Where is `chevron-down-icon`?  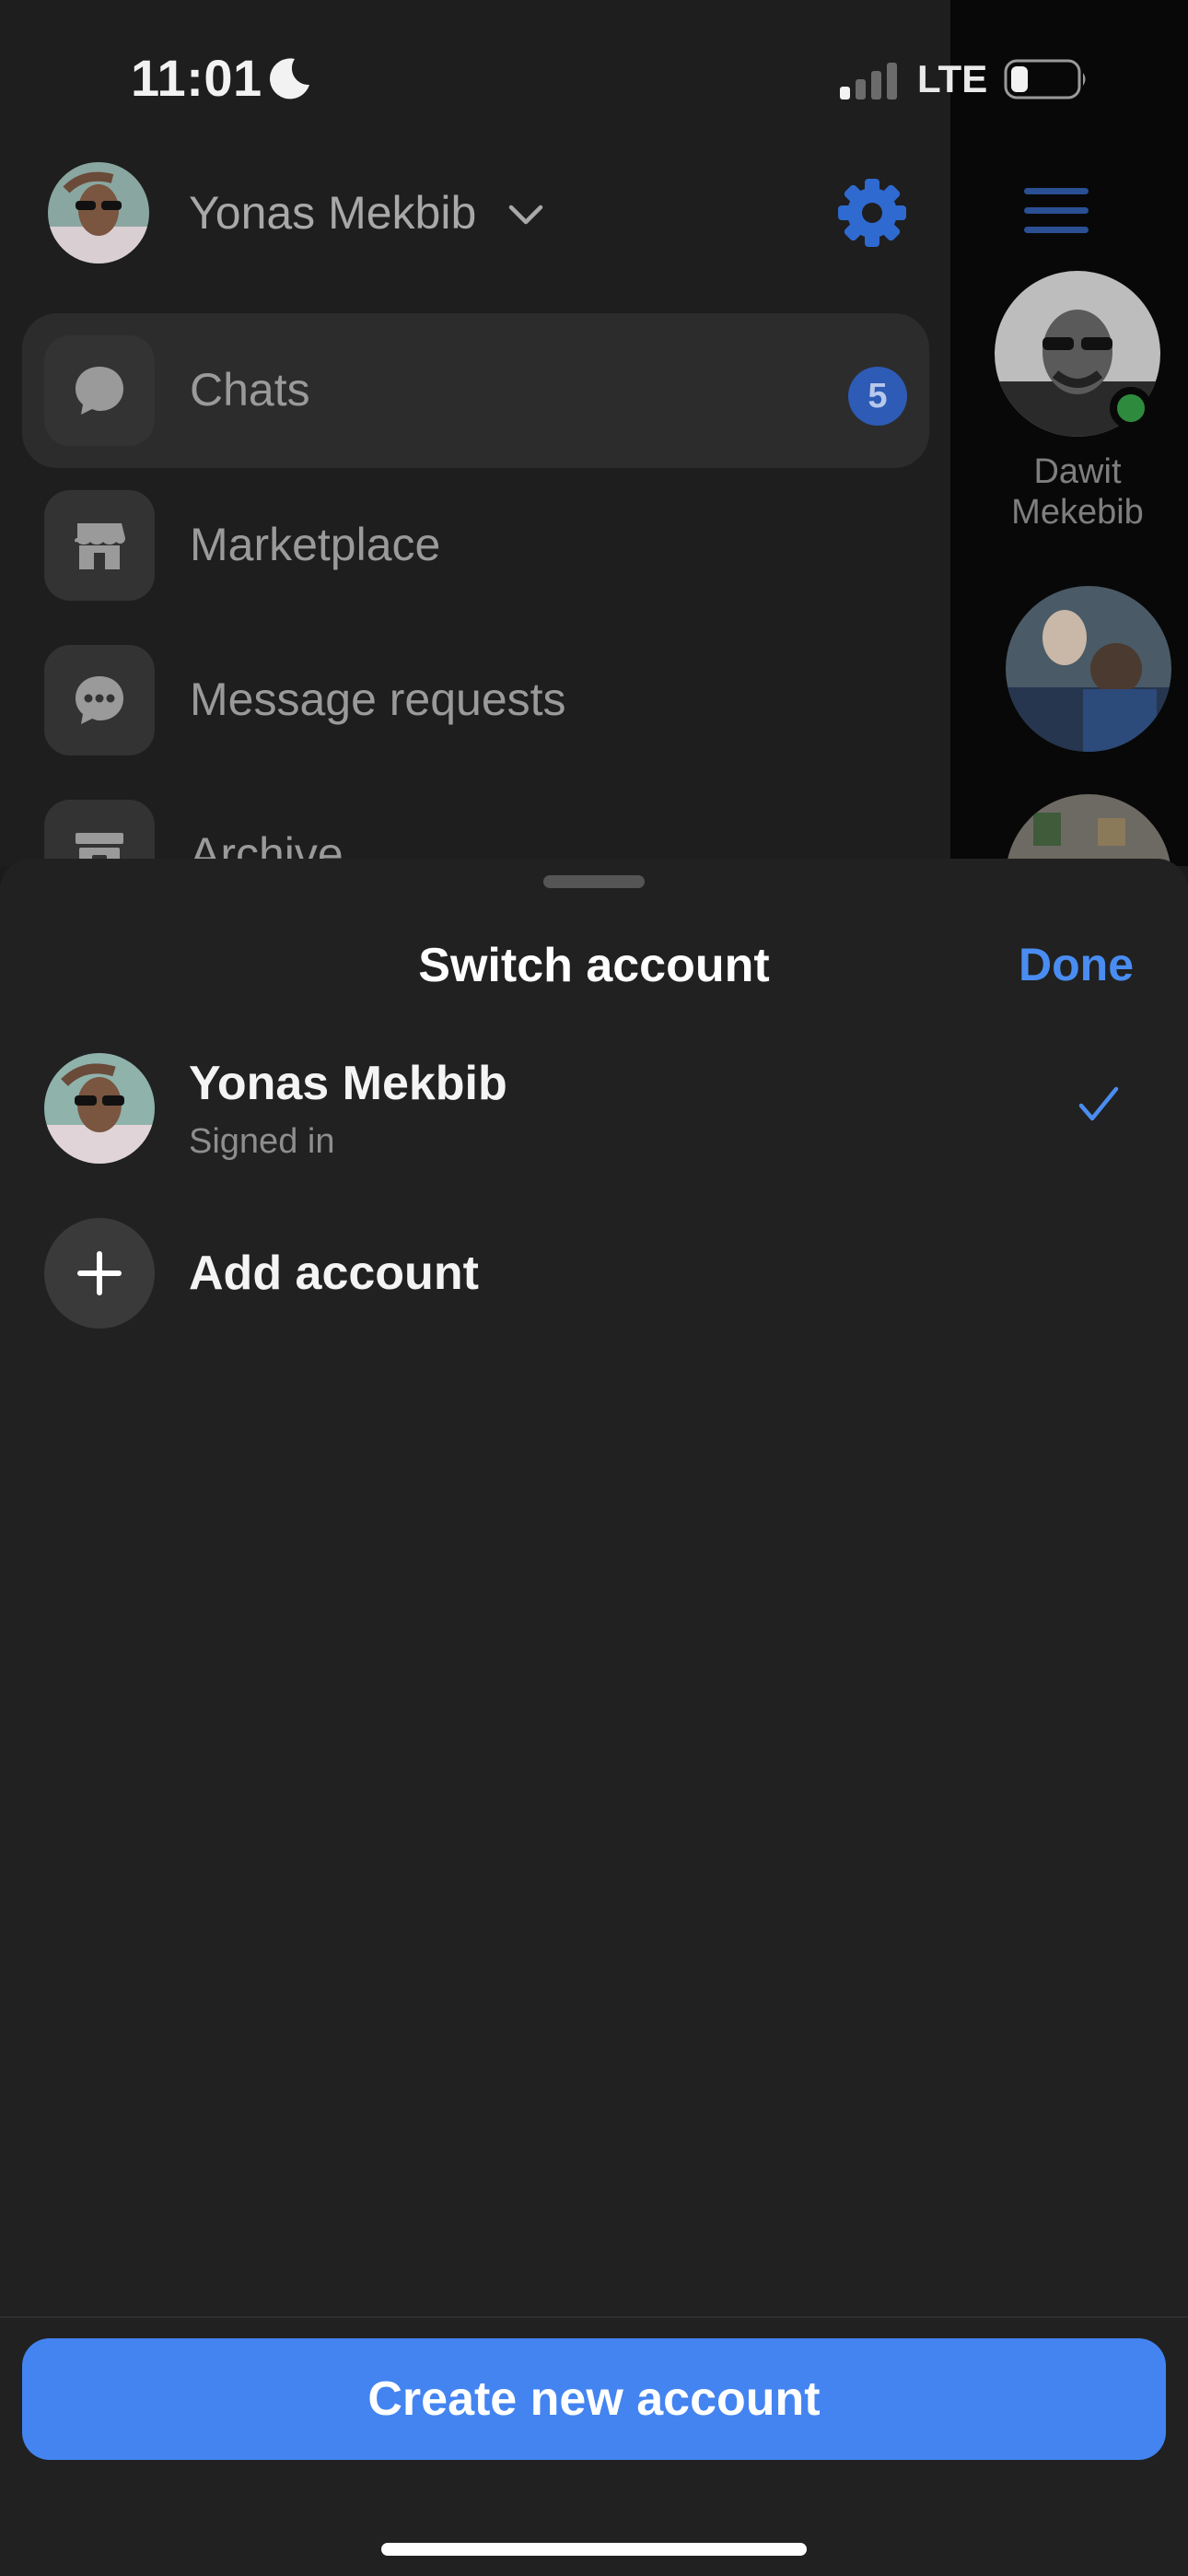 chevron-down-icon is located at coordinates (526, 214).